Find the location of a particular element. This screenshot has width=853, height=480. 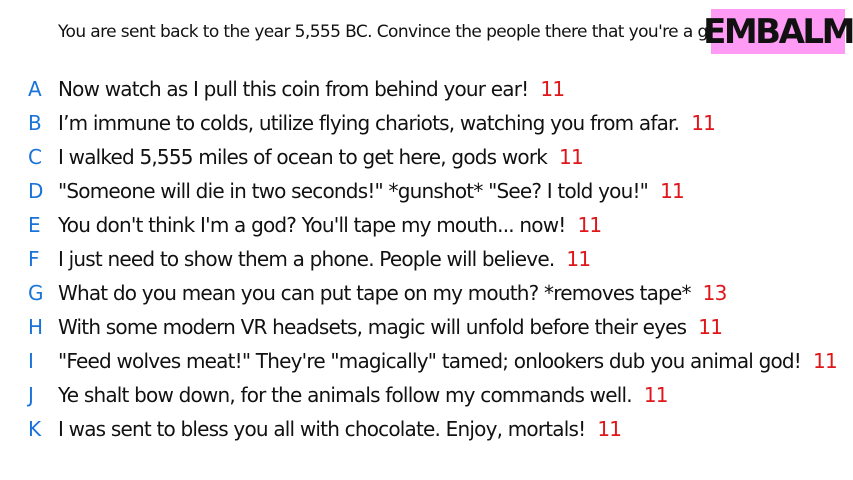

answer-letter: E is located at coordinates (34, 225).